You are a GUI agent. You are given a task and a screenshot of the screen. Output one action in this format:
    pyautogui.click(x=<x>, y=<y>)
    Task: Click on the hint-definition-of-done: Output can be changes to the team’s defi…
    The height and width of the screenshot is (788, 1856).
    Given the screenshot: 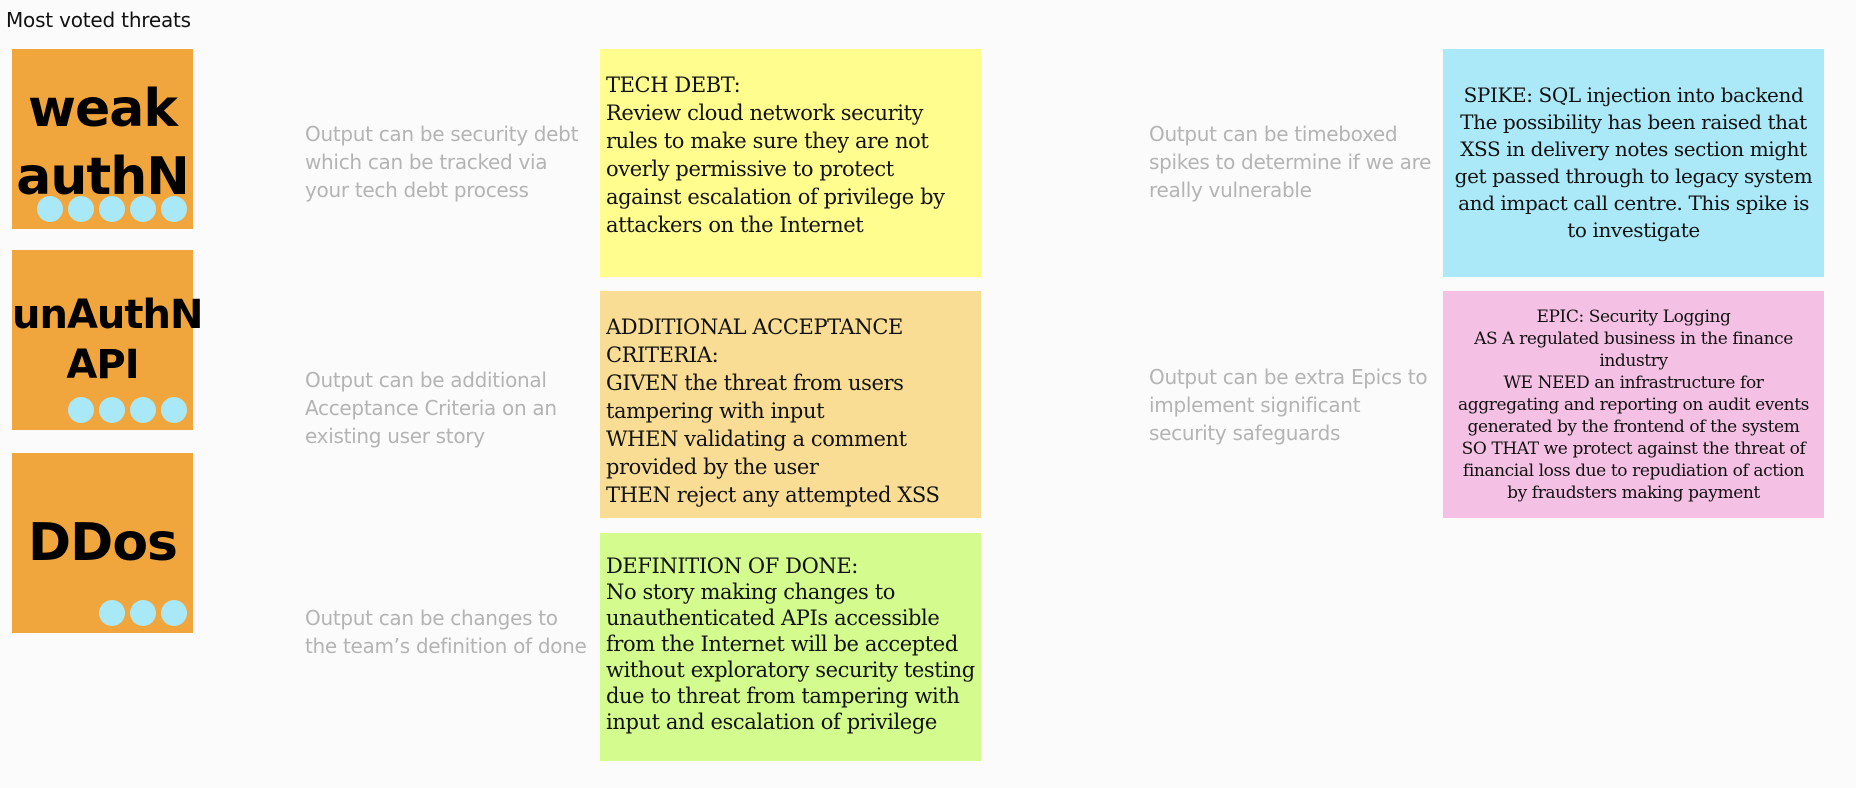 What is the action you would take?
    pyautogui.click(x=446, y=632)
    